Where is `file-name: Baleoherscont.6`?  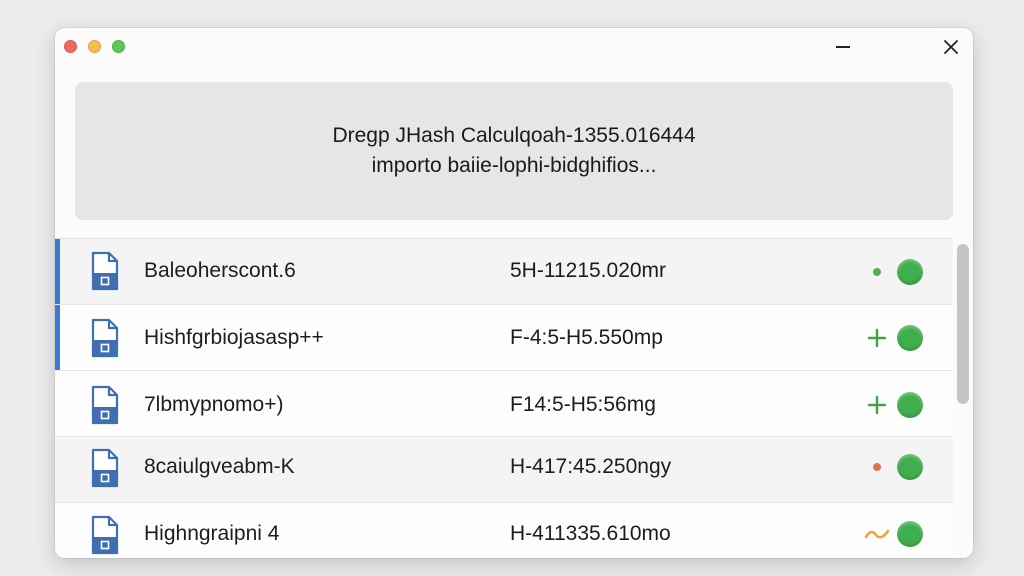 file-name: Baleoherscont.6 is located at coordinates (220, 270).